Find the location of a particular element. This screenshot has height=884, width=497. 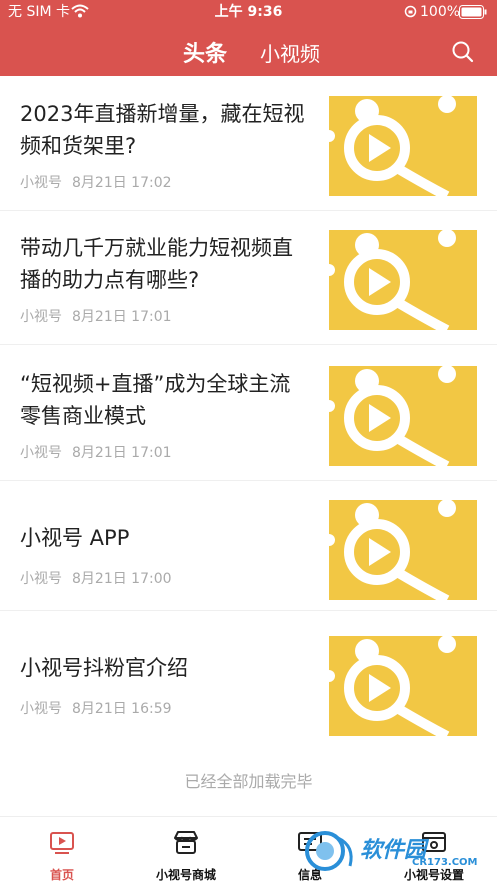

watermark-url: CR173.COM is located at coordinates (445, 862).